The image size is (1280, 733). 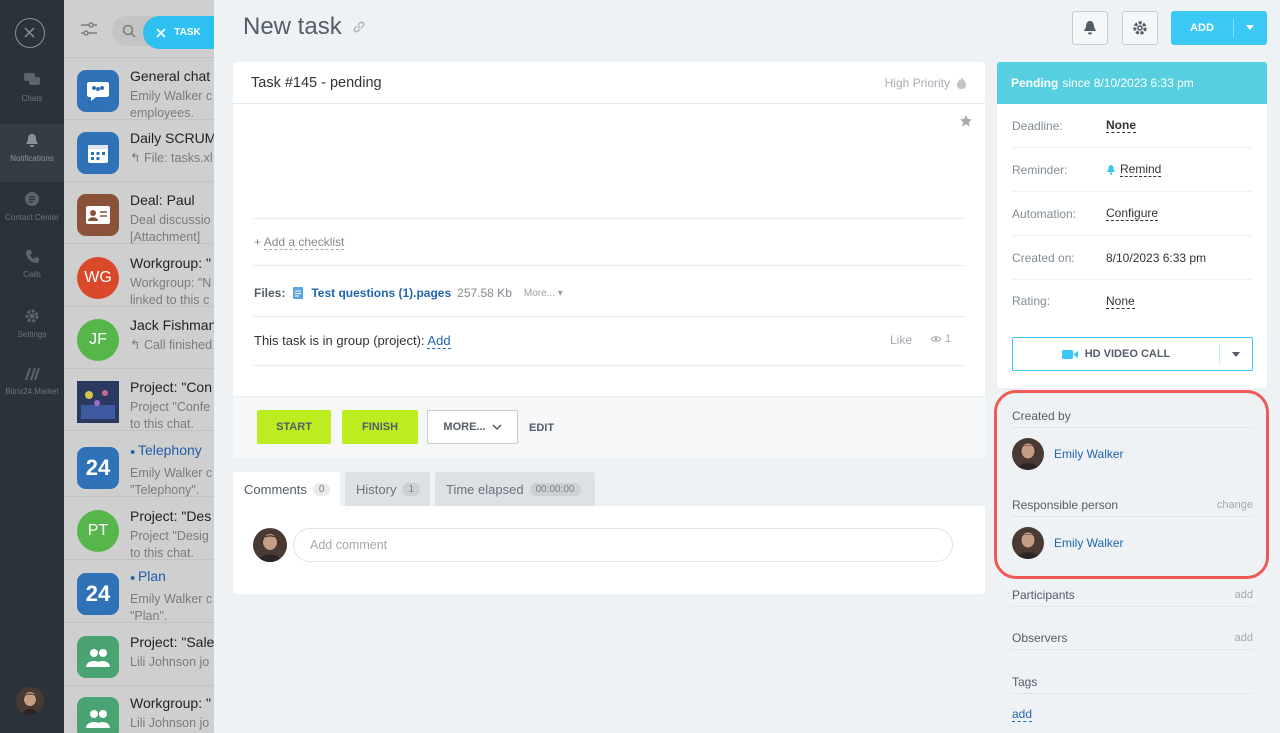 I want to click on market-icon, so click(x=32, y=374).